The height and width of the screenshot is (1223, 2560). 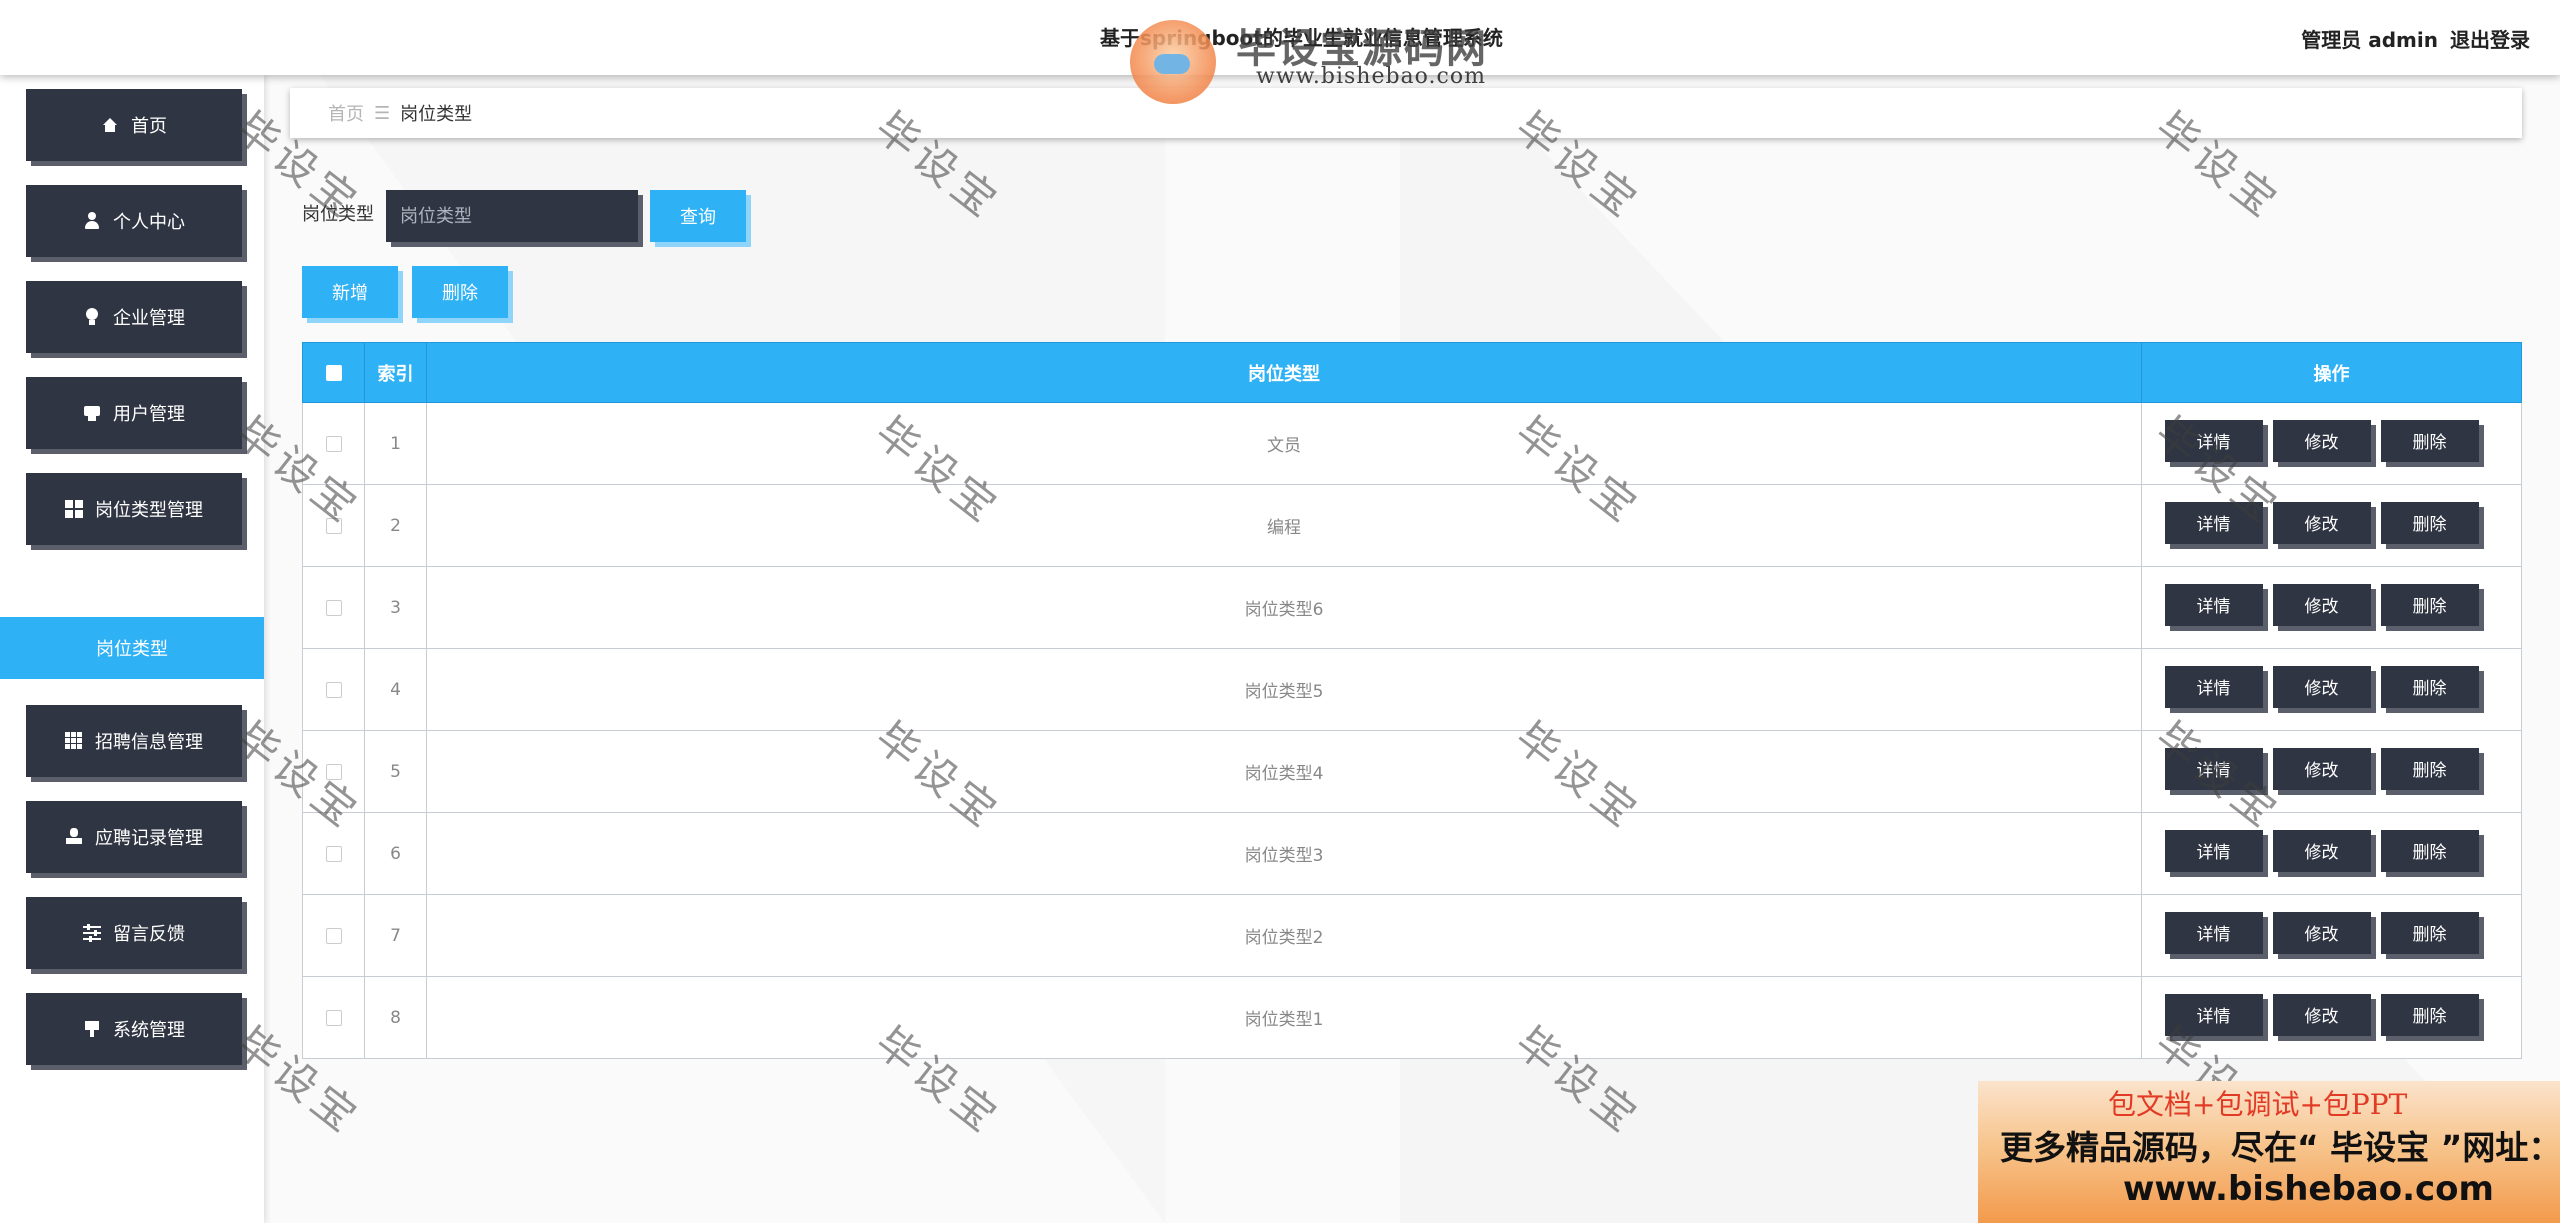 I want to click on brand-logo: 毕设宝源码网 www.bishebao.com, so click(x=1325, y=59).